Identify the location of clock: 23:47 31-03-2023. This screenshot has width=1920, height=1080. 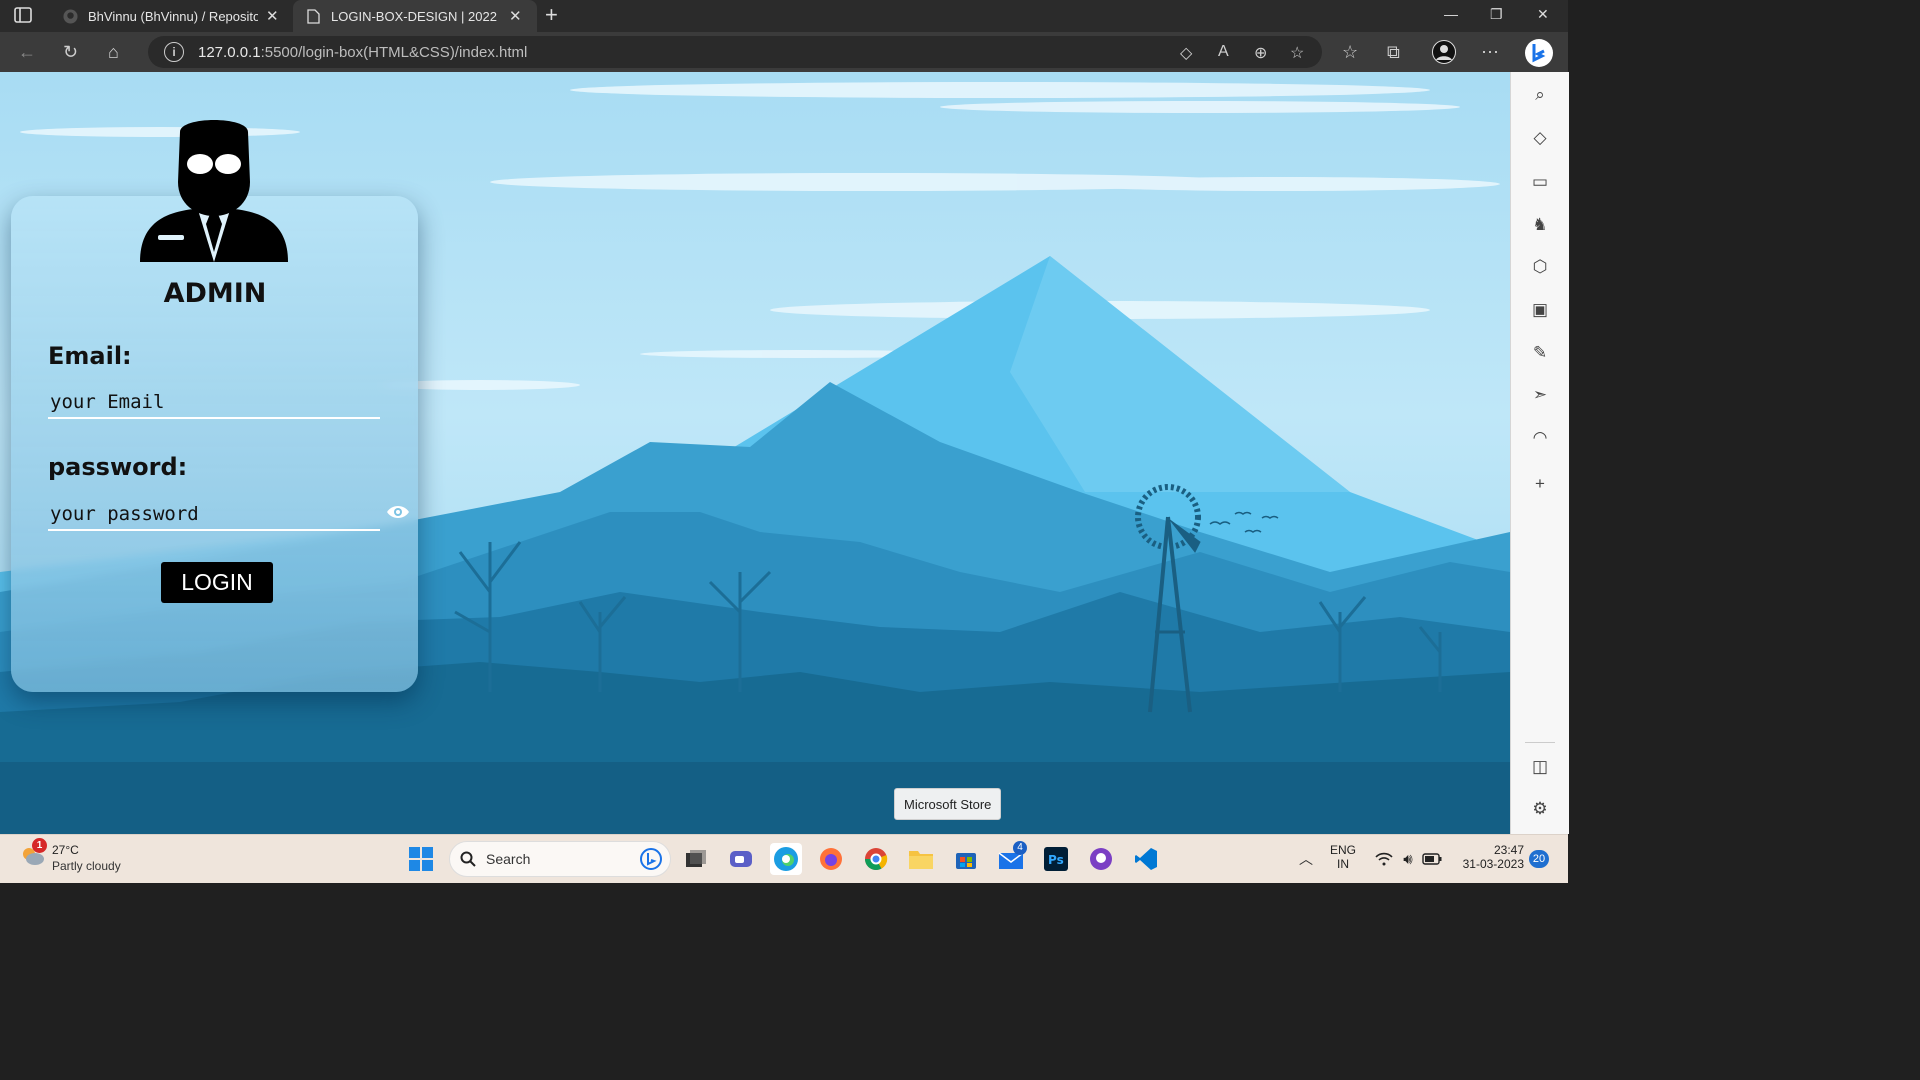
(1488, 857).